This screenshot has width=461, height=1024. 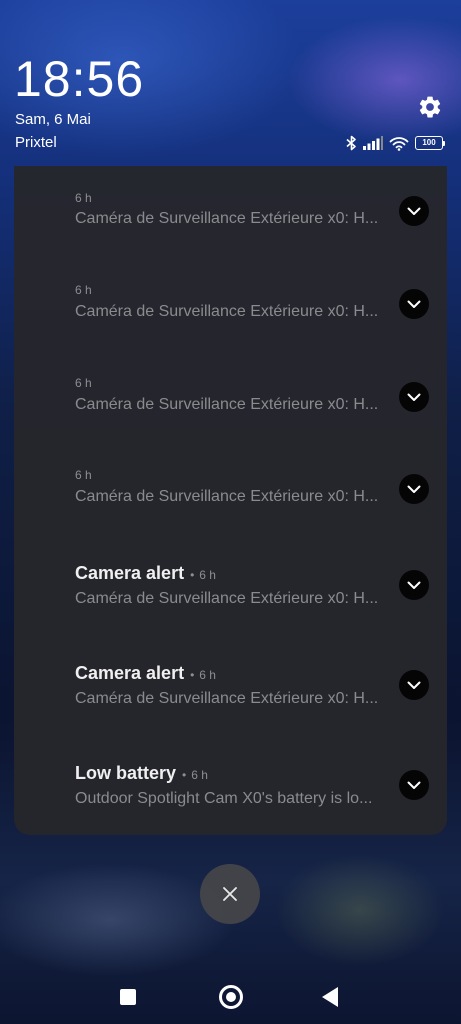 I want to click on navigation-bar, so click(x=230, y=997).